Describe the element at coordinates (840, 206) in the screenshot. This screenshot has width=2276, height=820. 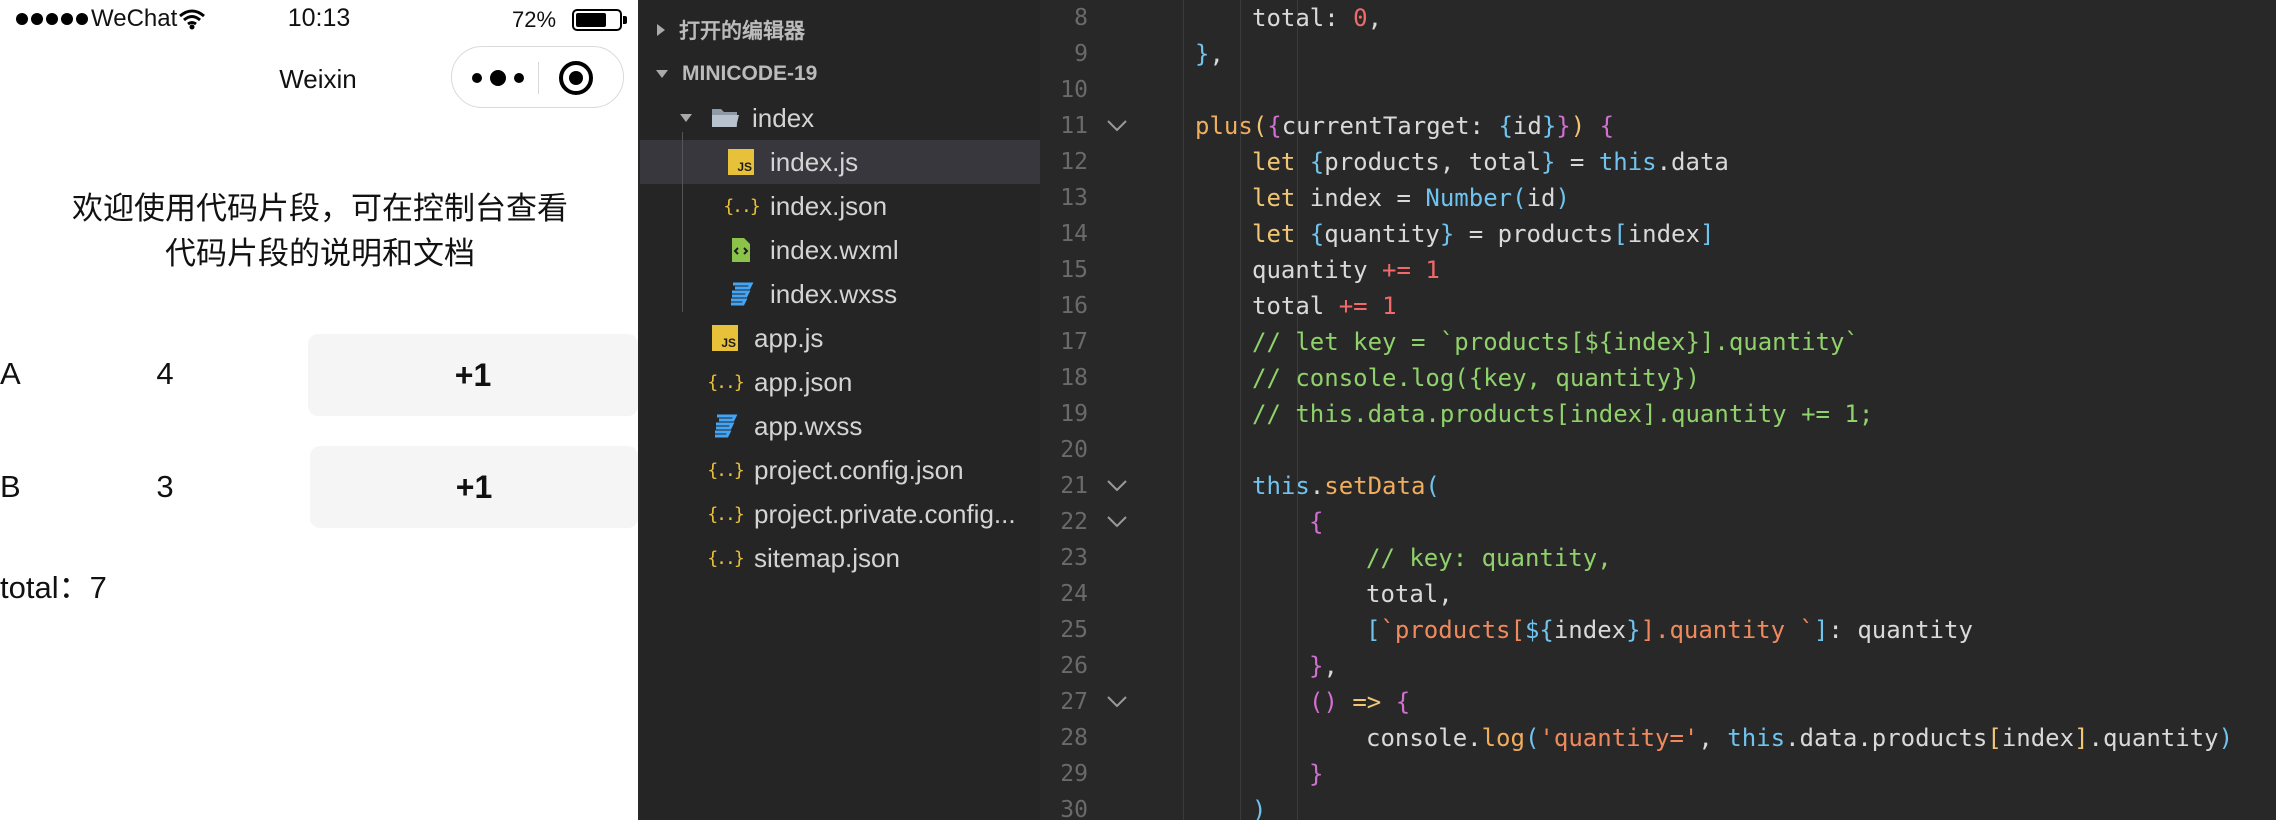
I see `tree-file-index-json: {..} index.json` at that location.